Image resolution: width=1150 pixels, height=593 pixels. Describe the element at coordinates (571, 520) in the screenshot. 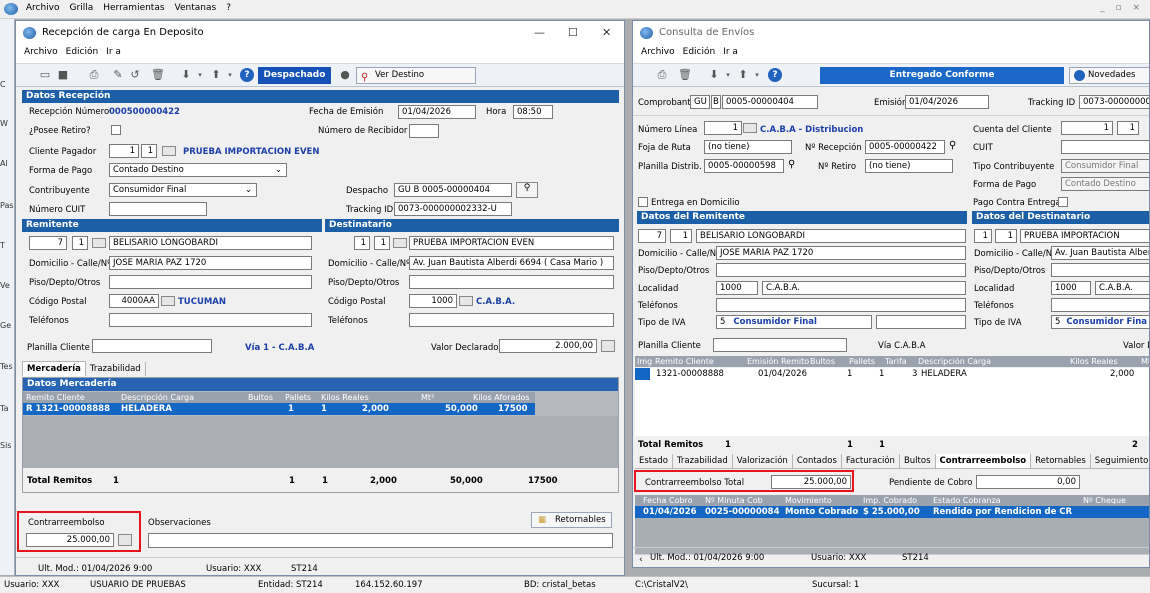

I see `retornables-button: ▦ Retornables` at that location.